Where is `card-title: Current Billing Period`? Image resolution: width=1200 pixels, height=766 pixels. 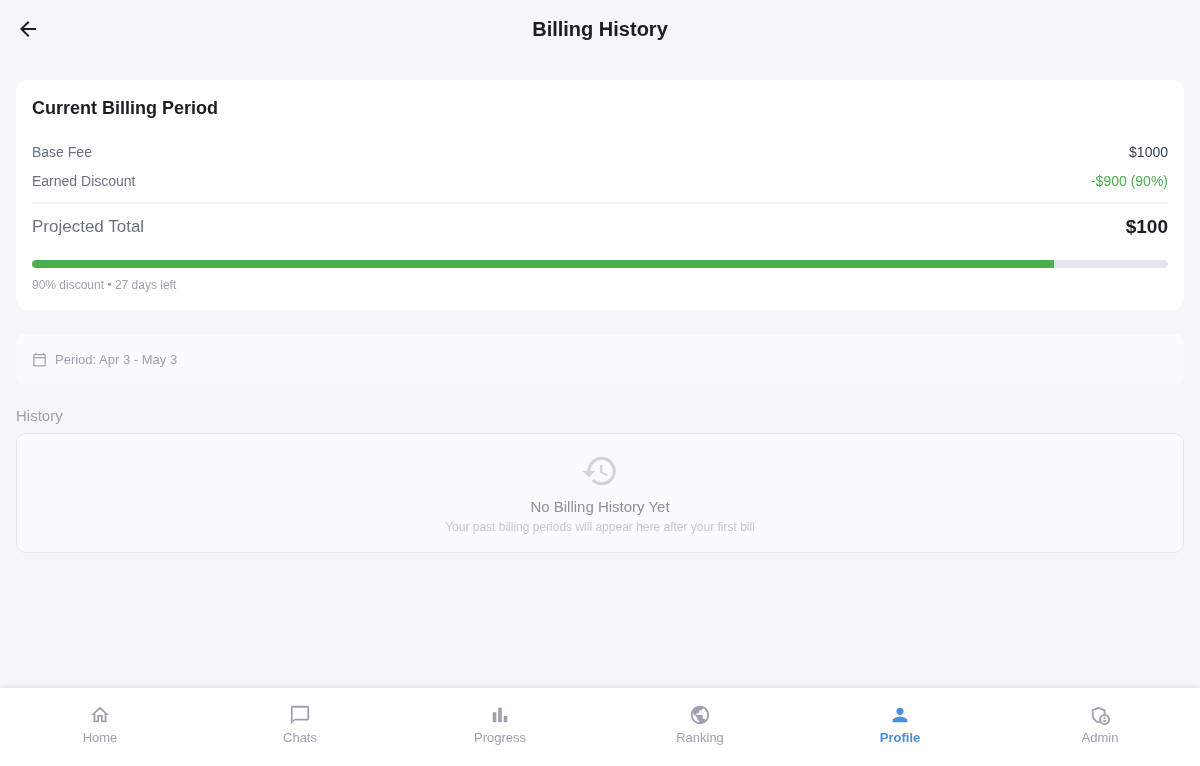
card-title: Current Billing Period is located at coordinates (125, 108).